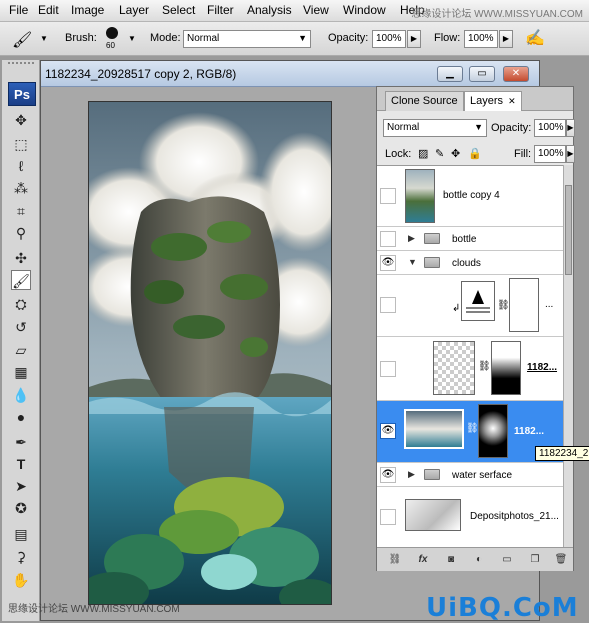  I want to click on tab-clone-source: Clone Source, so click(424, 101).